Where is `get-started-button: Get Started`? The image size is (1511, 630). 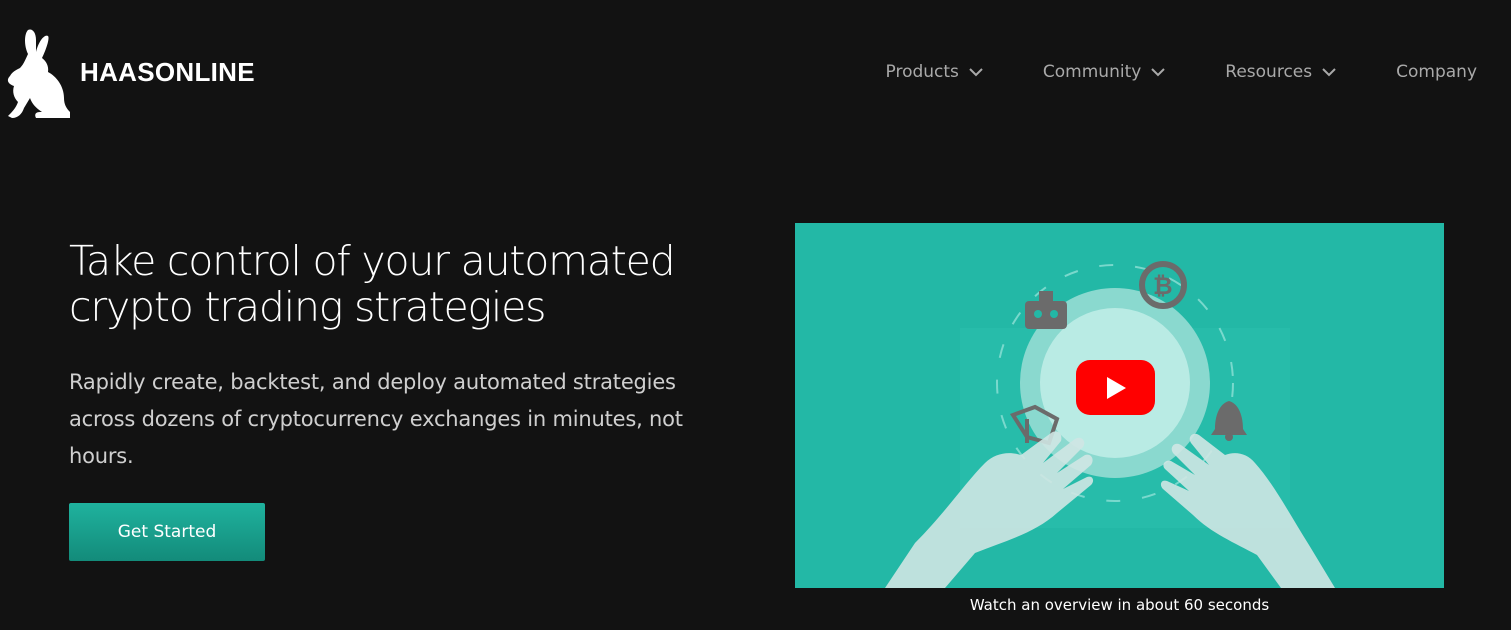 get-started-button: Get Started is located at coordinates (167, 532).